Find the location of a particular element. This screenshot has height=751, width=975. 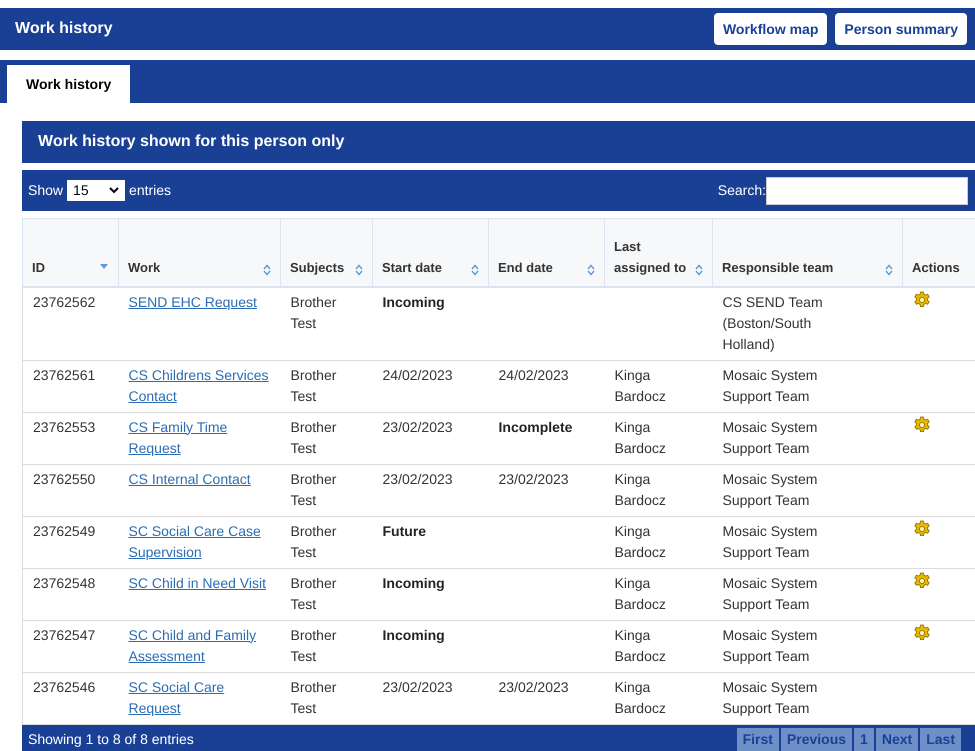

column-header: Work is located at coordinates (144, 267).